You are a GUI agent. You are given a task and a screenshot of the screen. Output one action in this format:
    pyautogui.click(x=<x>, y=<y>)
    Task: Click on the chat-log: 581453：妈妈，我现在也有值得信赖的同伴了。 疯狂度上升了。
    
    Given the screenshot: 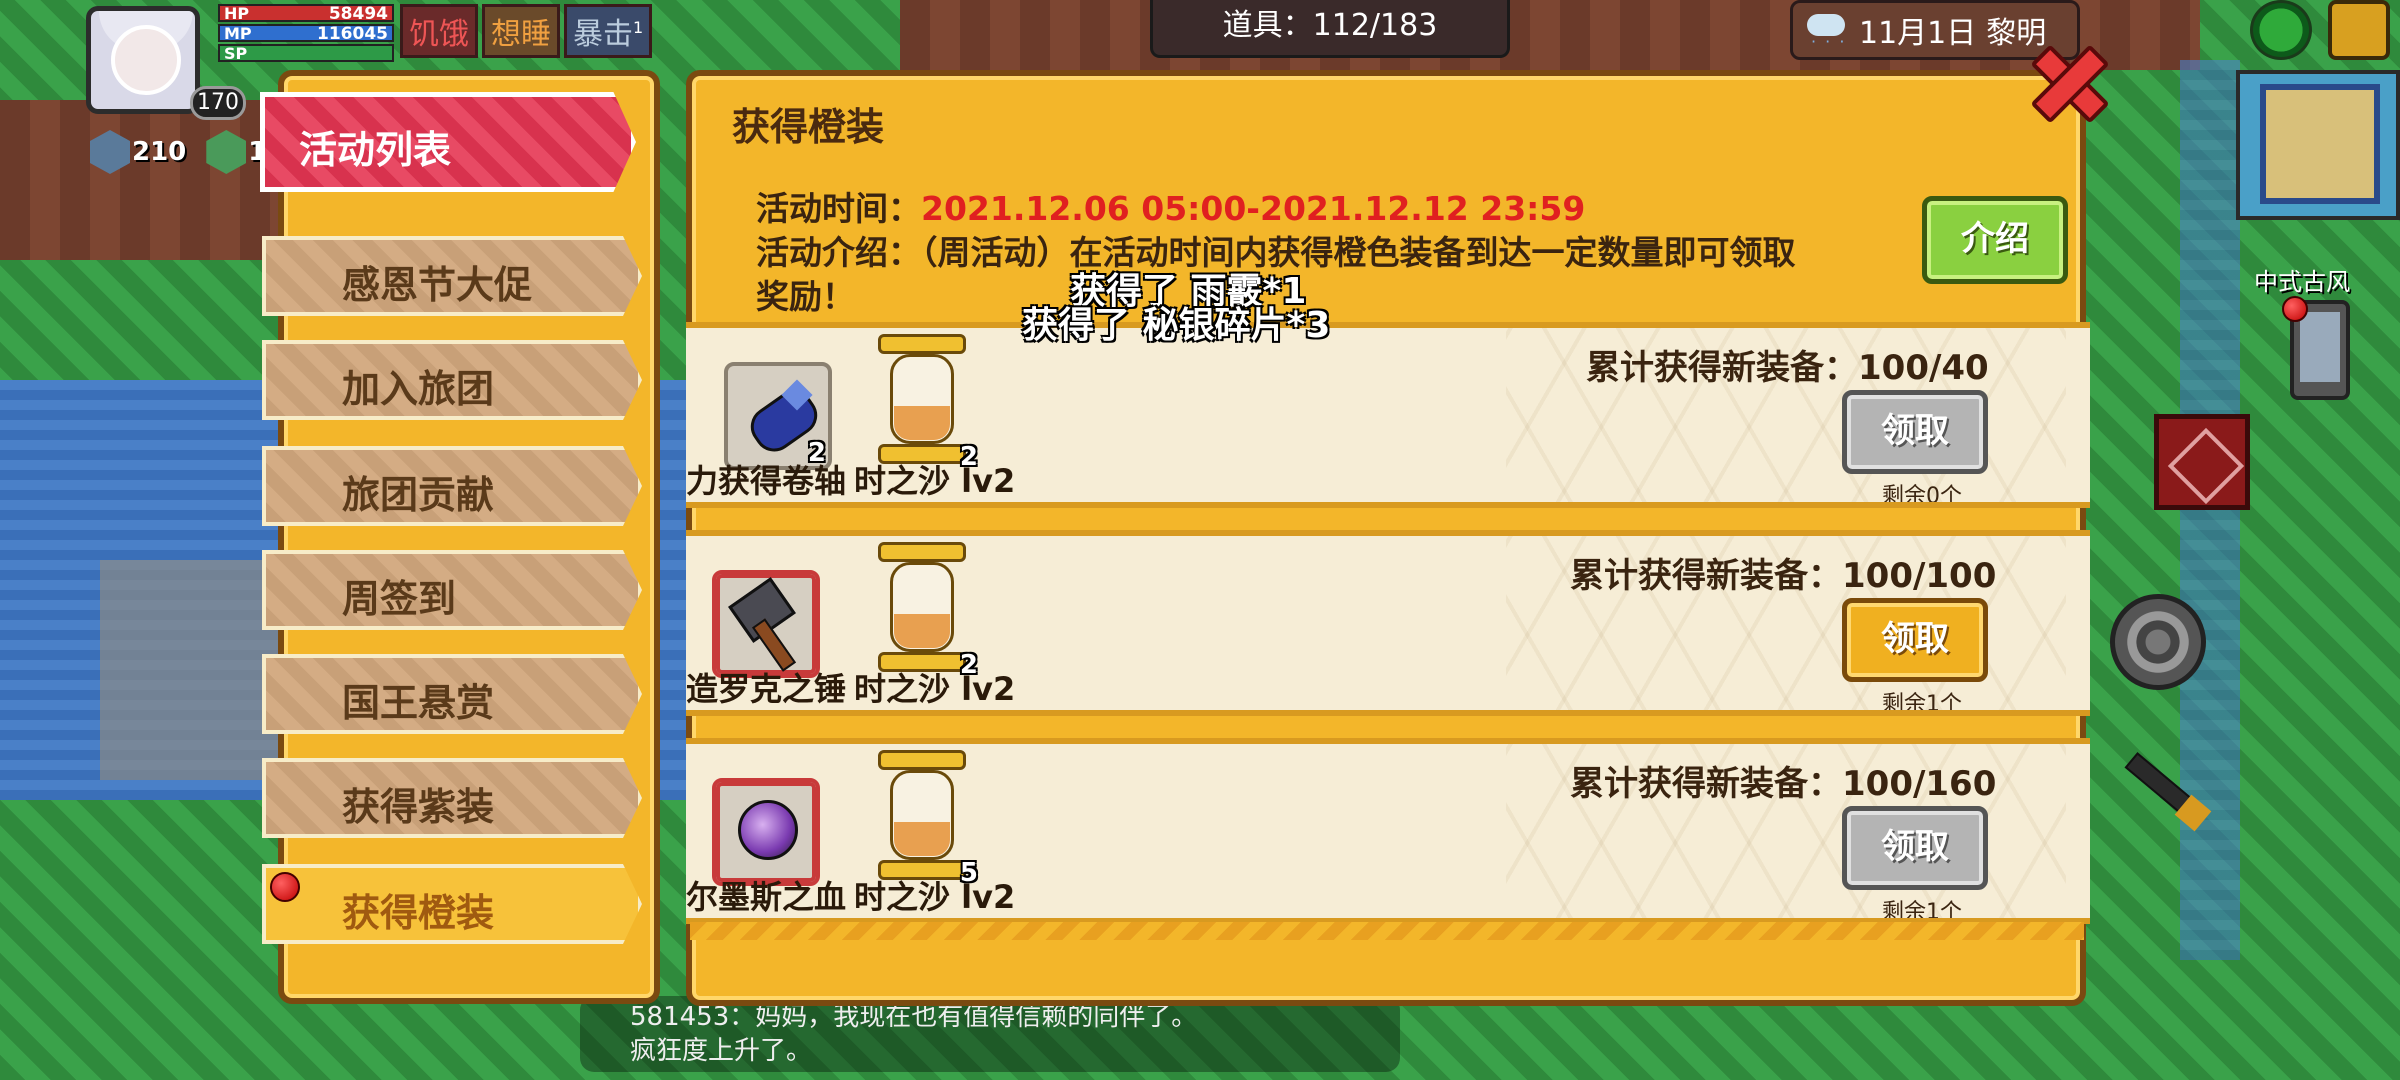 What is the action you would take?
    pyautogui.click(x=990, y=1034)
    